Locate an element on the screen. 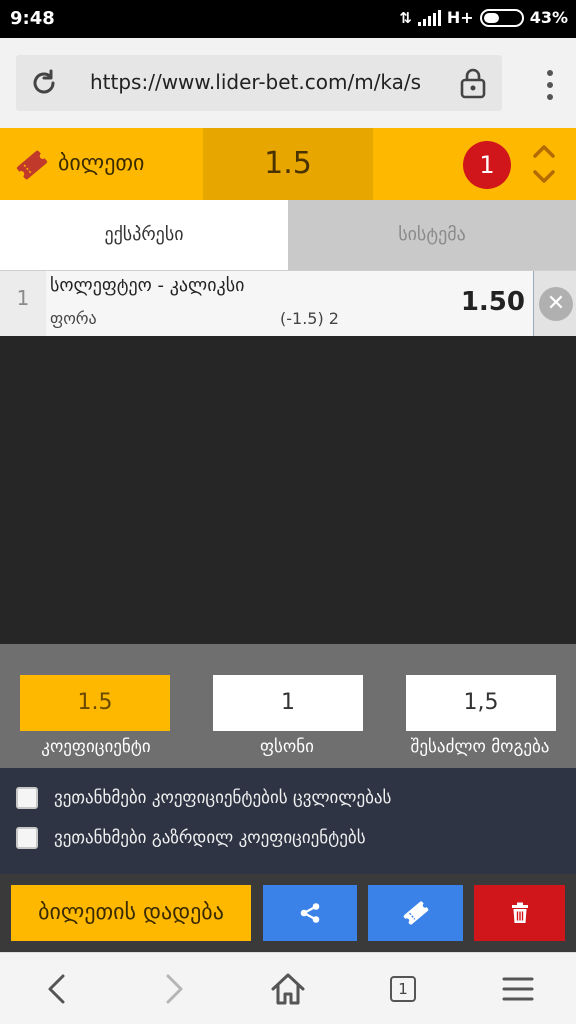 The width and height of the screenshot is (576, 1024). browser-menu-icon is located at coordinates (550, 85).